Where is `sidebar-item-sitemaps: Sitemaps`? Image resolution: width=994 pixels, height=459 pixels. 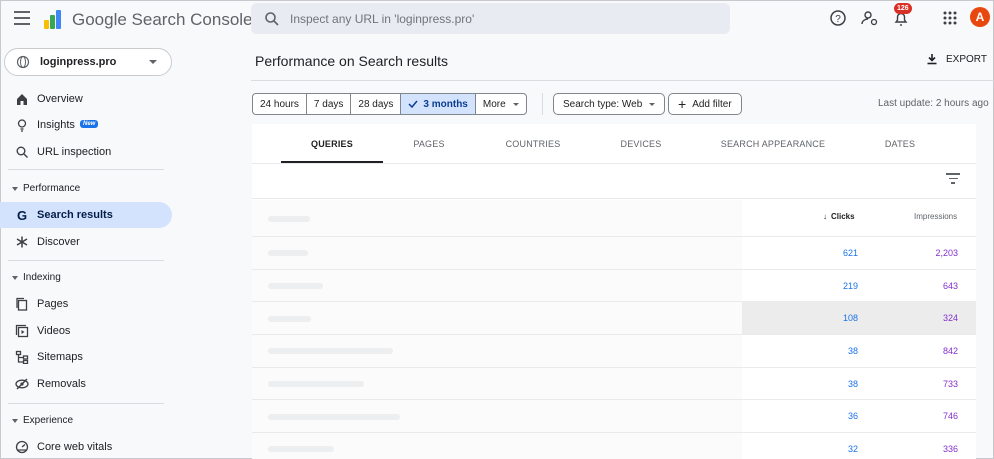 sidebar-item-sitemaps: Sitemaps is located at coordinates (86, 357).